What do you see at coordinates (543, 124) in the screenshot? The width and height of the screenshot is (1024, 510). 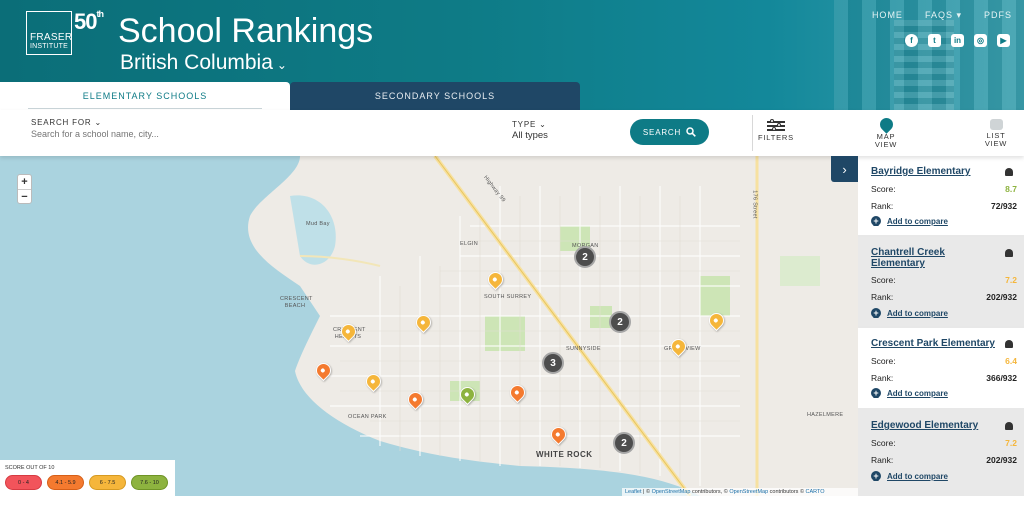 I see `chevron-down-icon: ⌄` at bounding box center [543, 124].